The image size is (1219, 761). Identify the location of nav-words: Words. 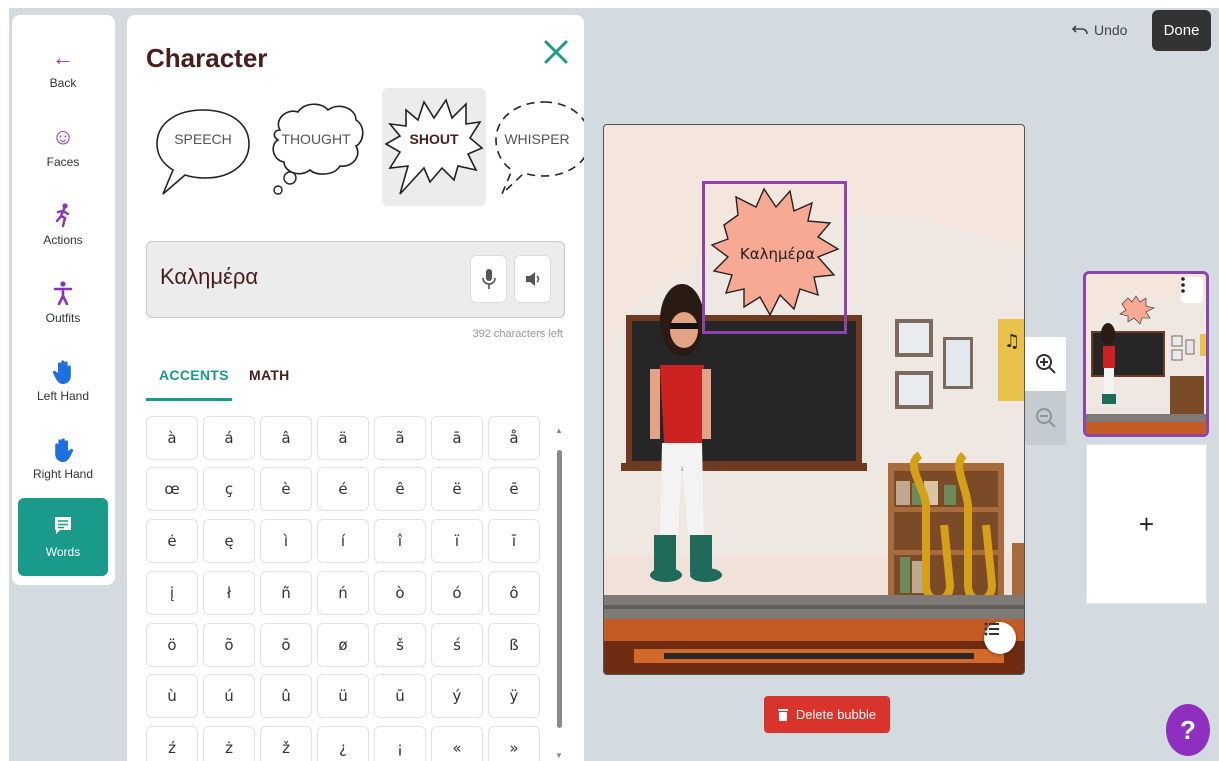
(63, 537).